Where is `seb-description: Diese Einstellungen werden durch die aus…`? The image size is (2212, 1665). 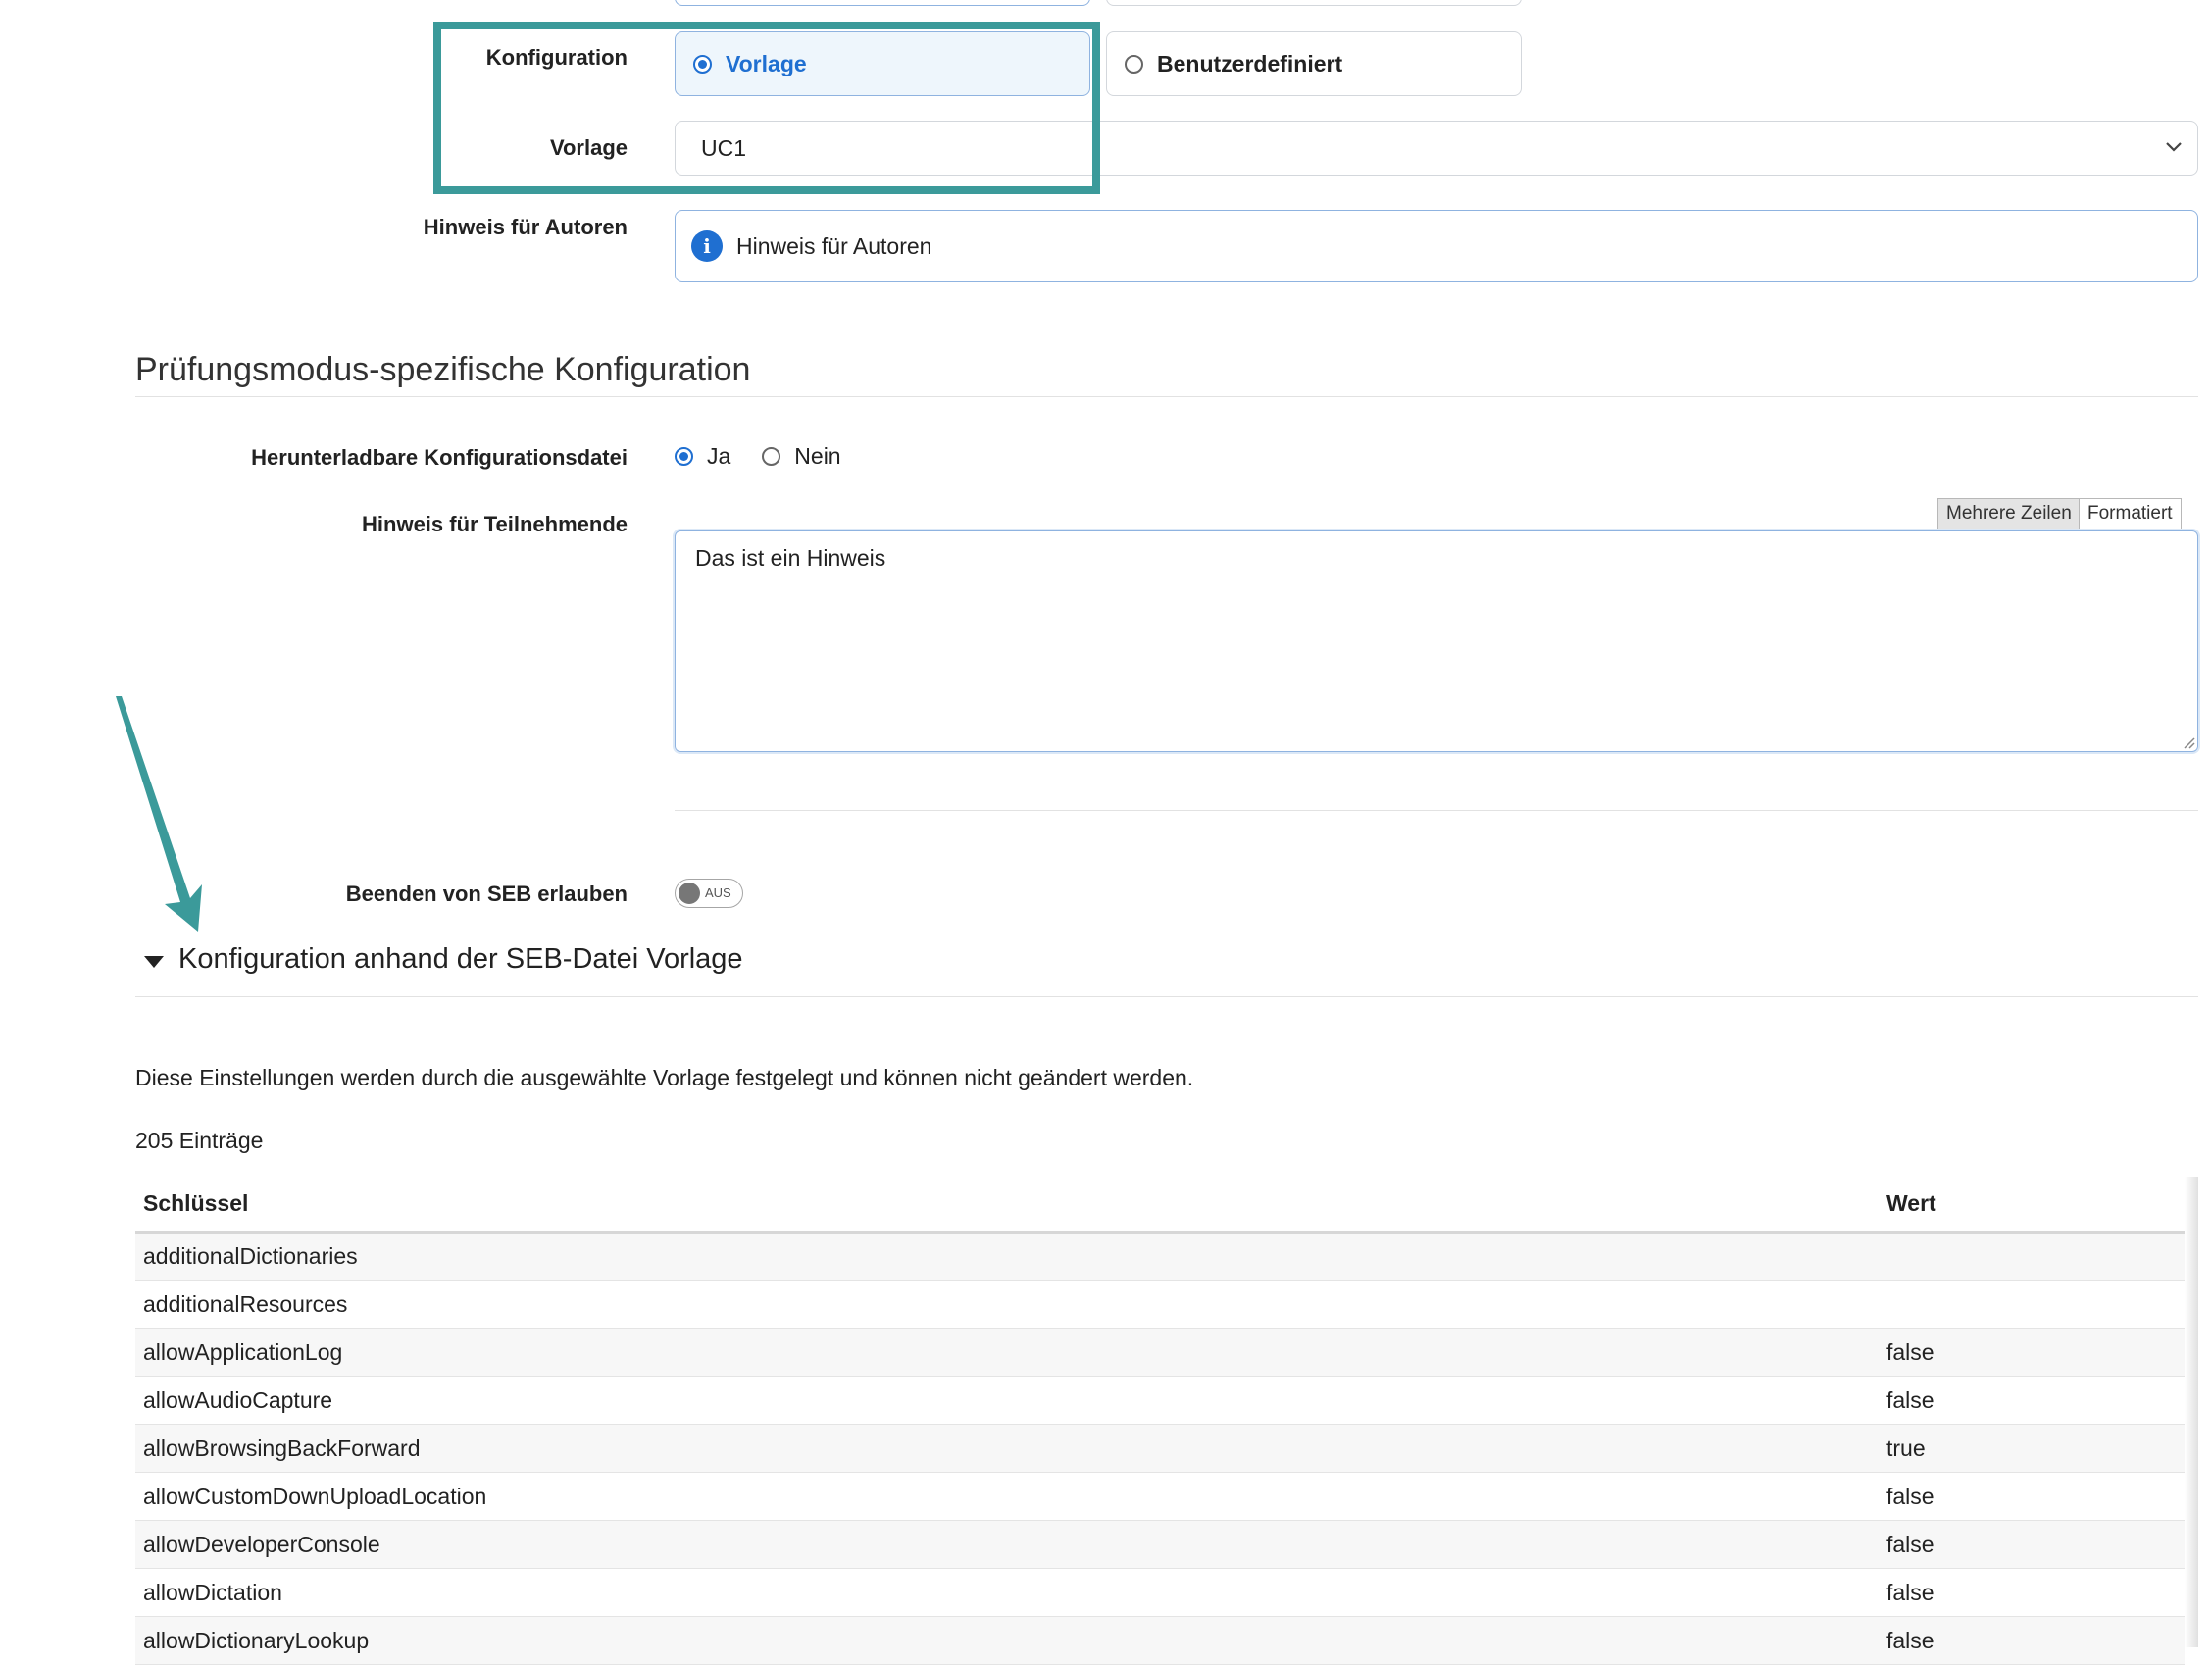
seb-description: Diese Einstellungen werden durch die aus… is located at coordinates (665, 1077).